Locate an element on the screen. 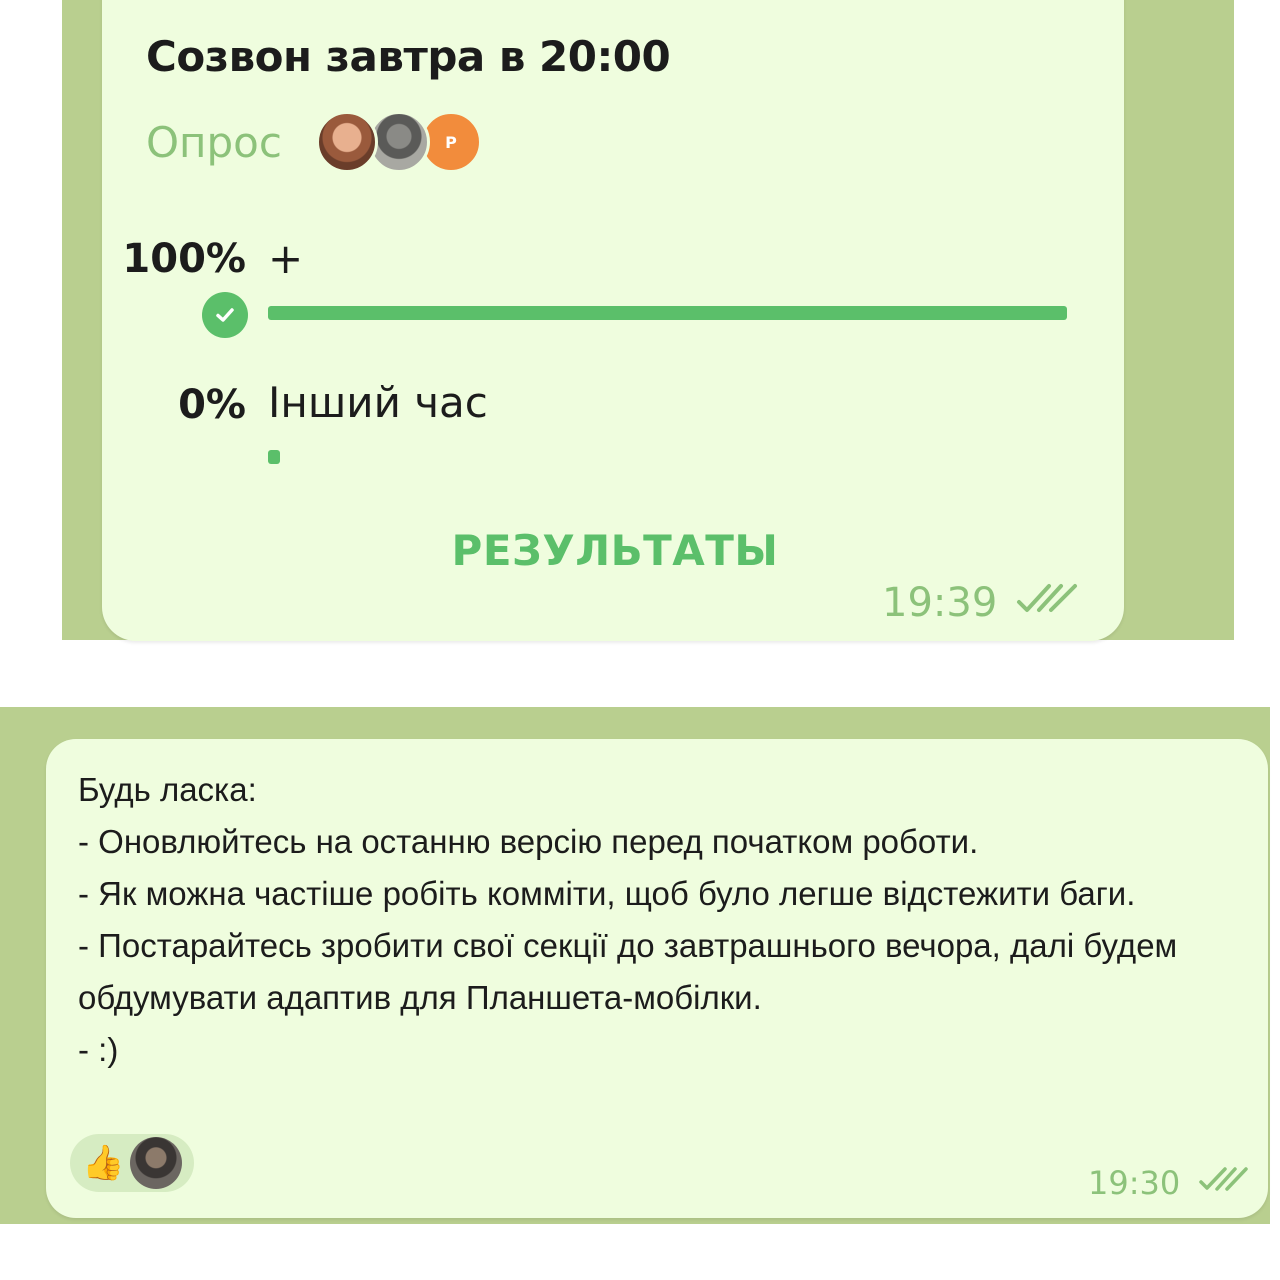 This screenshot has width=1280, height=1280. poll-voters: P is located at coordinates (401, 143).